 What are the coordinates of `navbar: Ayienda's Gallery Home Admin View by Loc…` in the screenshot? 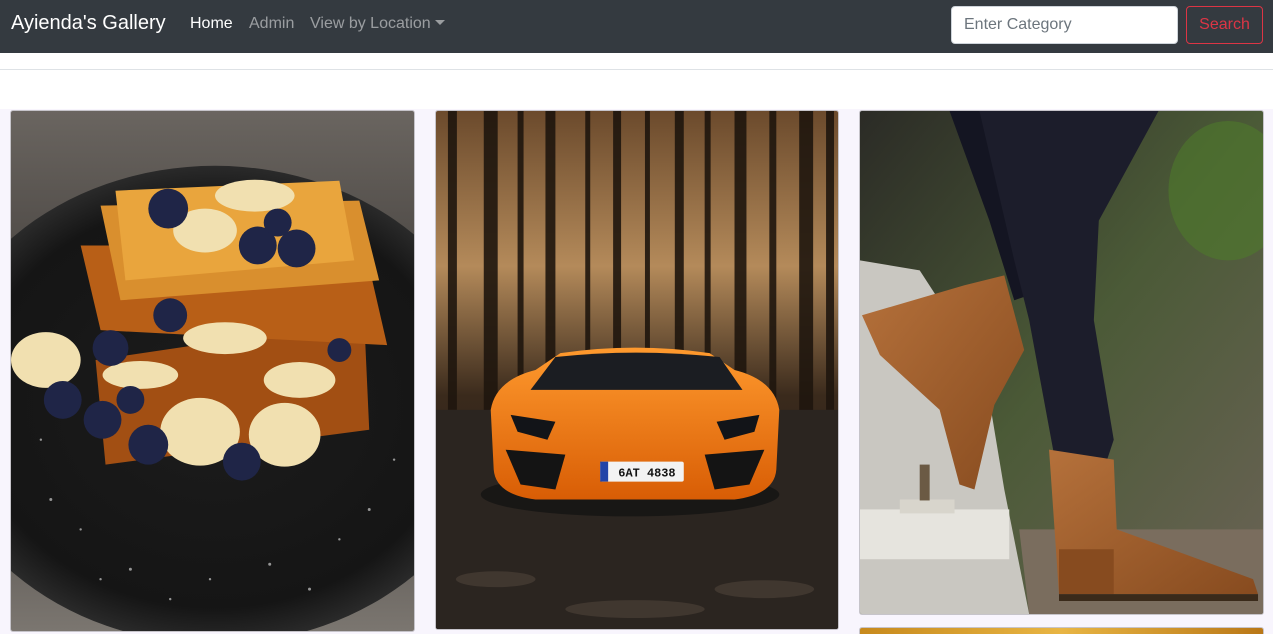 It's located at (636, 26).